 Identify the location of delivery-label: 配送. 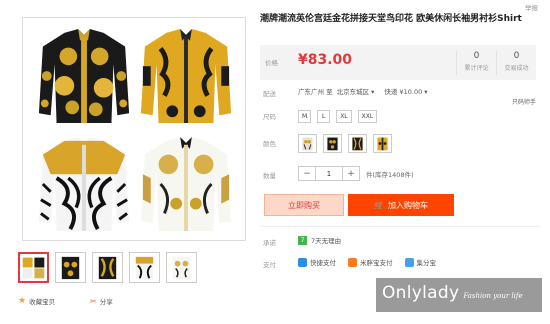
(269, 94).